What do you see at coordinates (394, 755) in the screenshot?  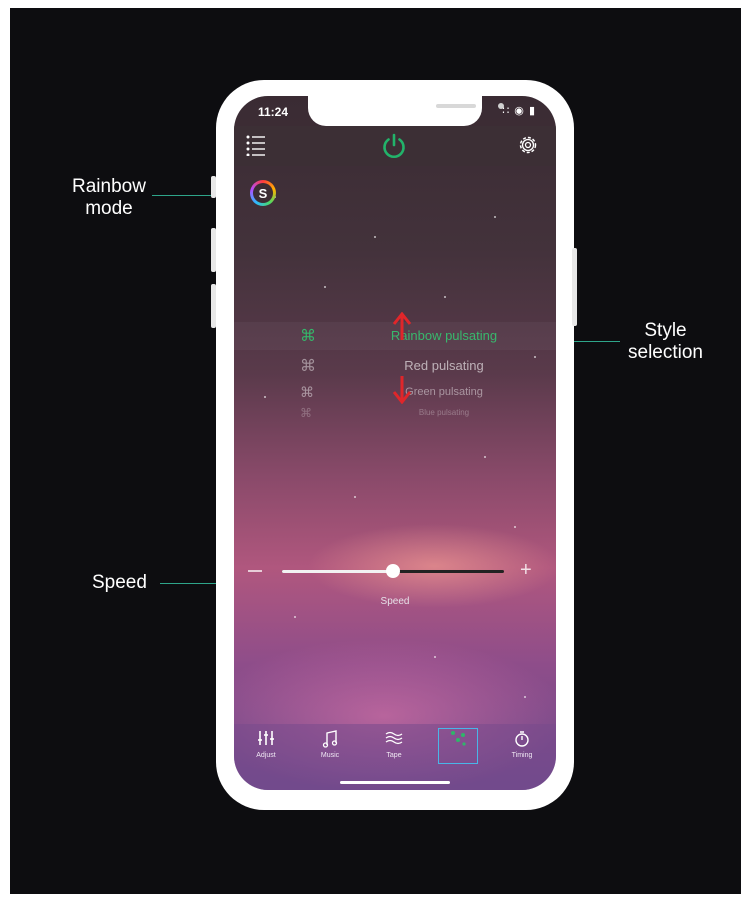 I see `tab-label: Tape` at bounding box center [394, 755].